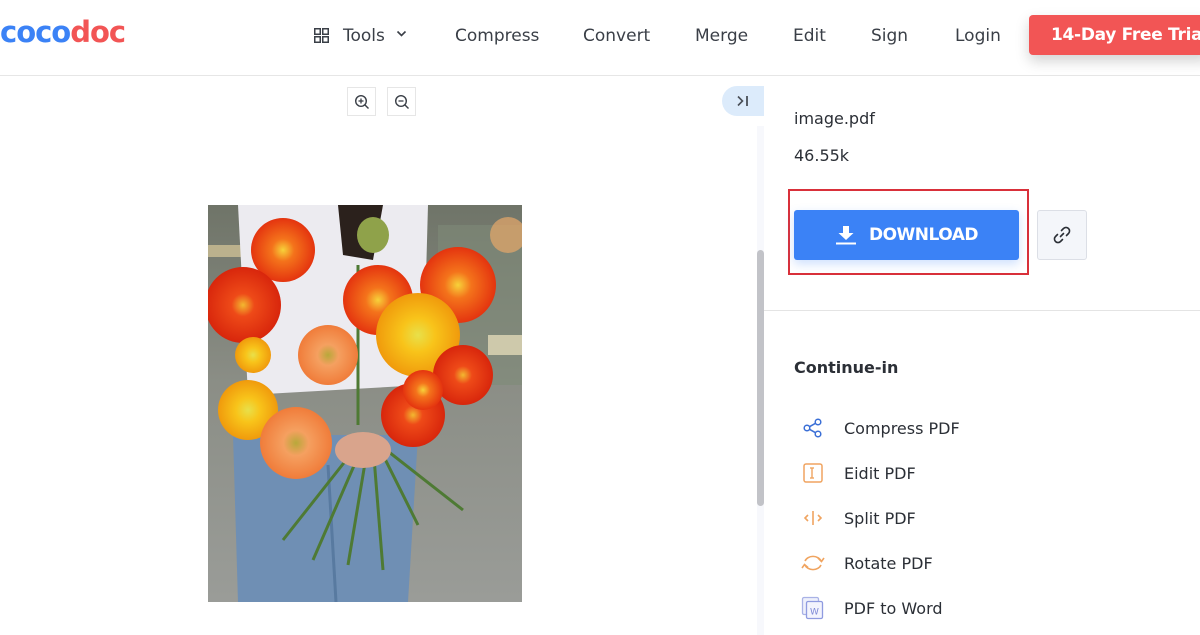  I want to click on continue-item-label: PDF to Word, so click(893, 608).